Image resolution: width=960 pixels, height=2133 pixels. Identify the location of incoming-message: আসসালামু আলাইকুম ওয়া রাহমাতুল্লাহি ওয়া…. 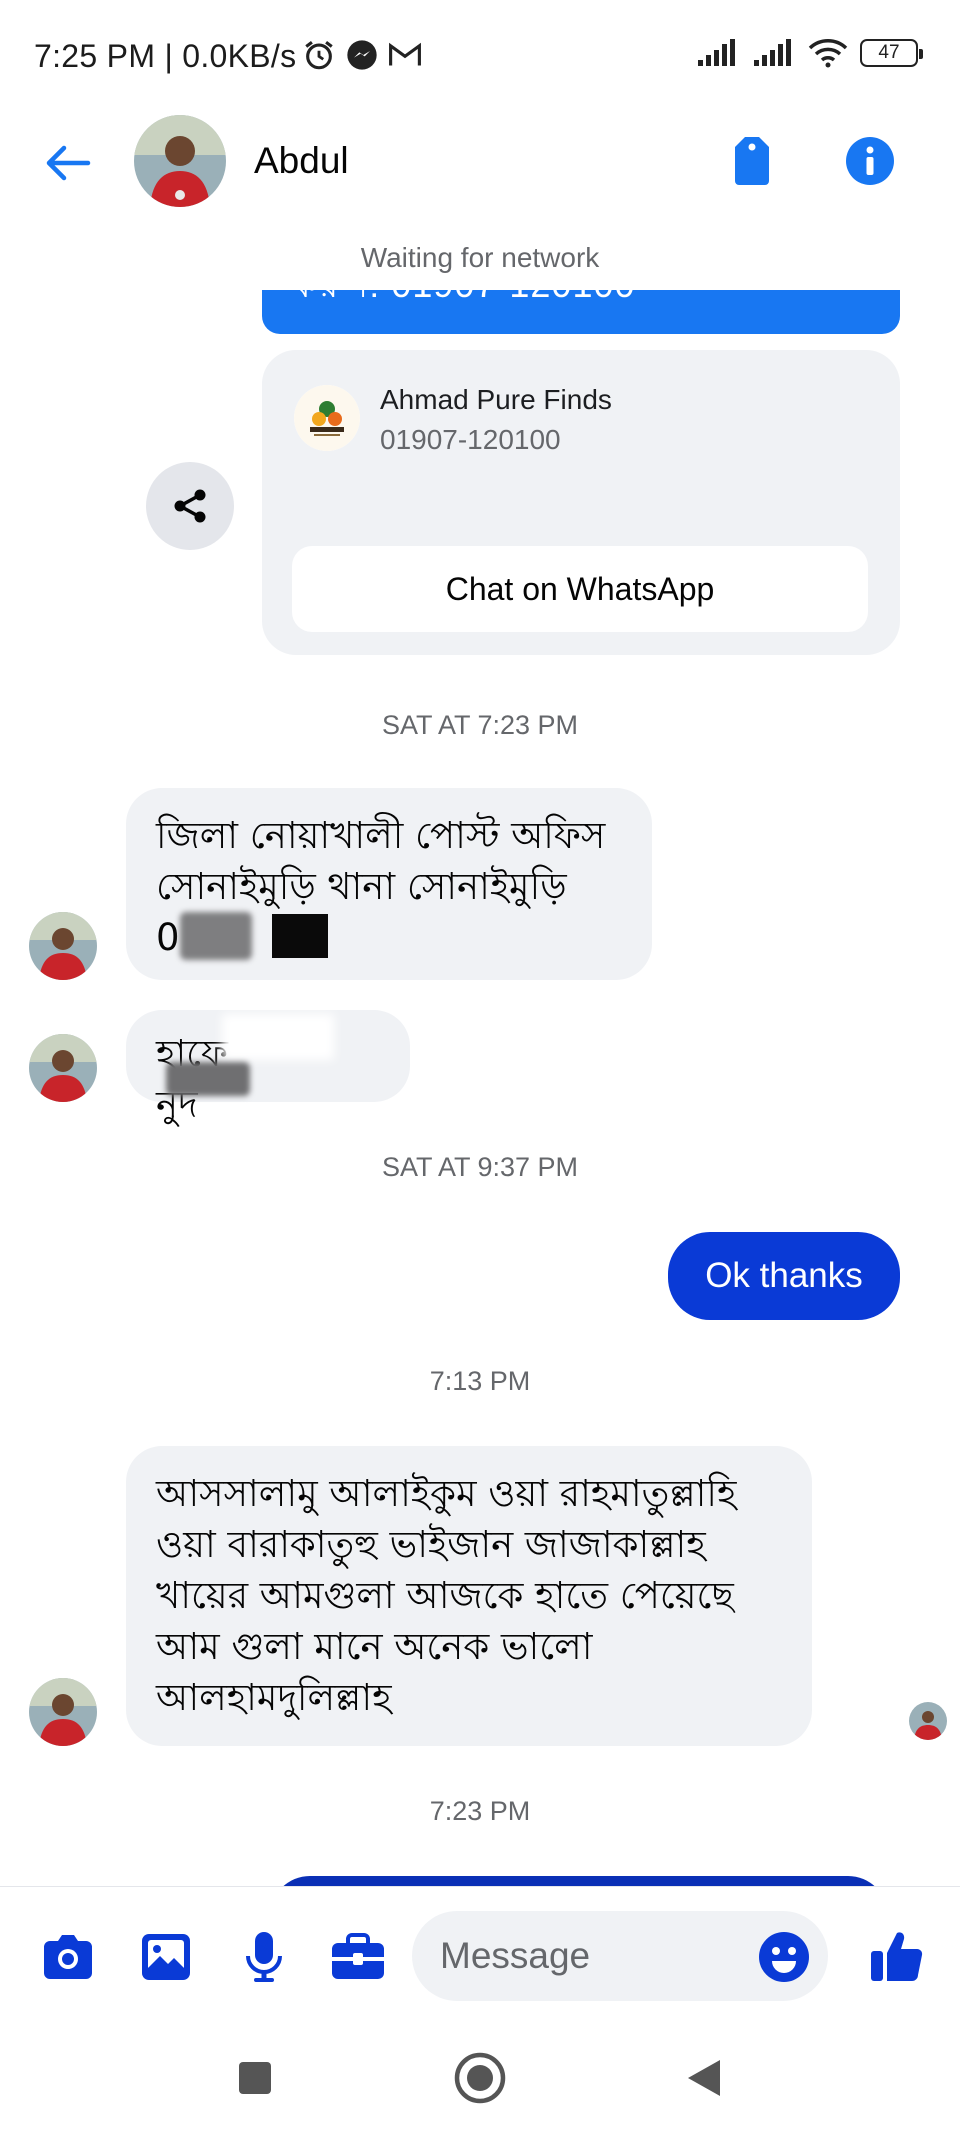
(469, 1596).